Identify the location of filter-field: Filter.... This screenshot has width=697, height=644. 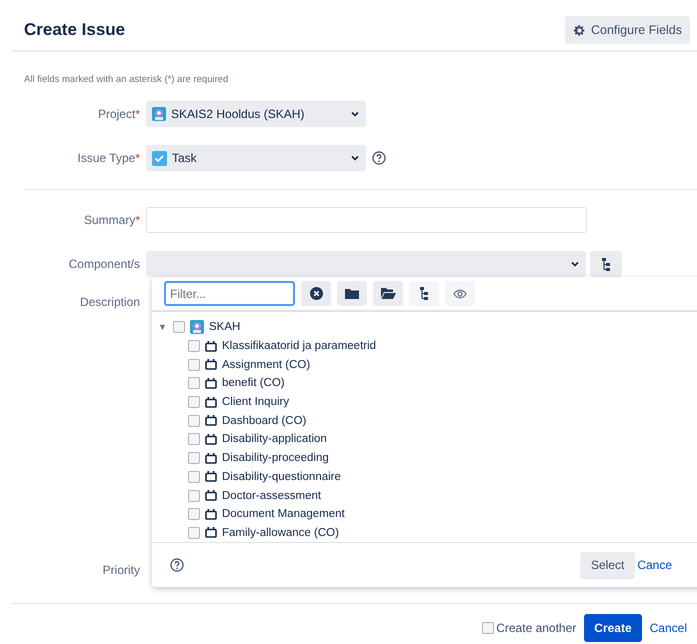
(229, 293).